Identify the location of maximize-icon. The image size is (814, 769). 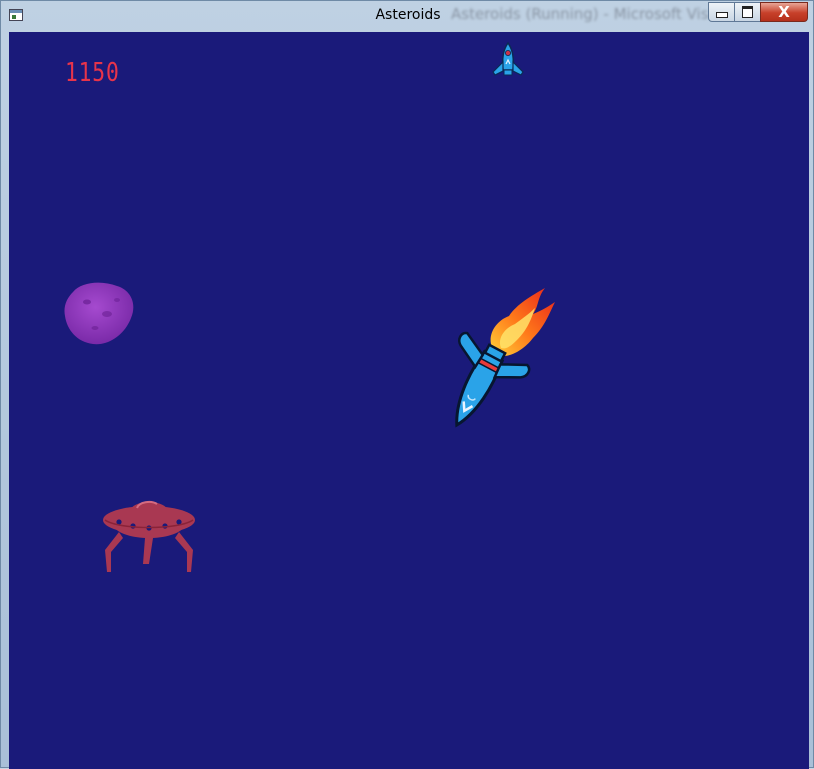
(747, 12).